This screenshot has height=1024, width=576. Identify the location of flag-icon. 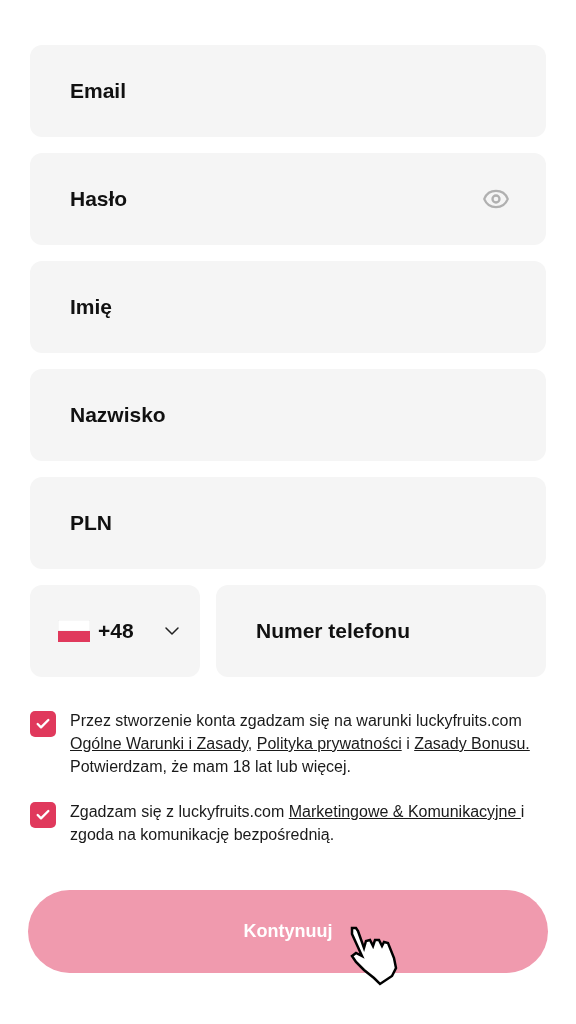
(74, 631).